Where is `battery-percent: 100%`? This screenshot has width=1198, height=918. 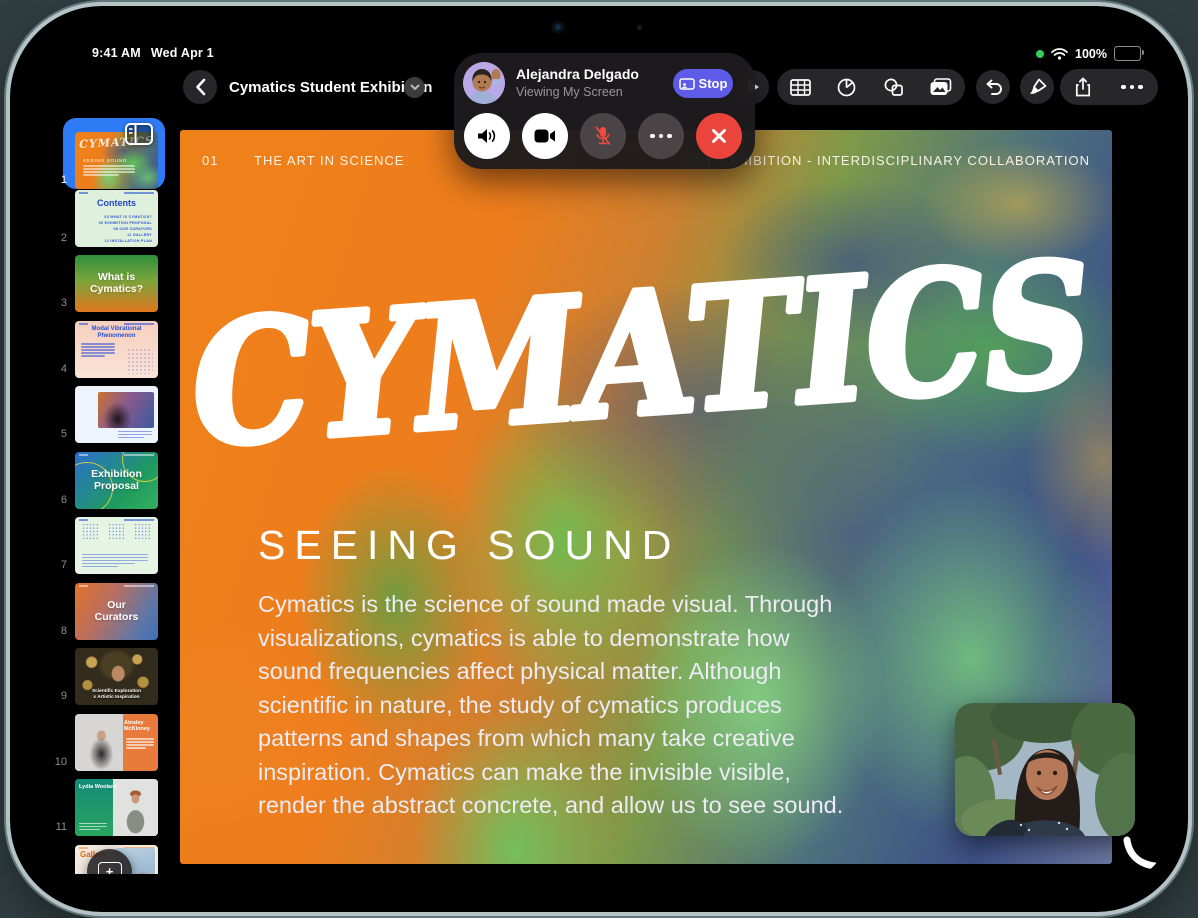
battery-percent: 100% is located at coordinates (1091, 53).